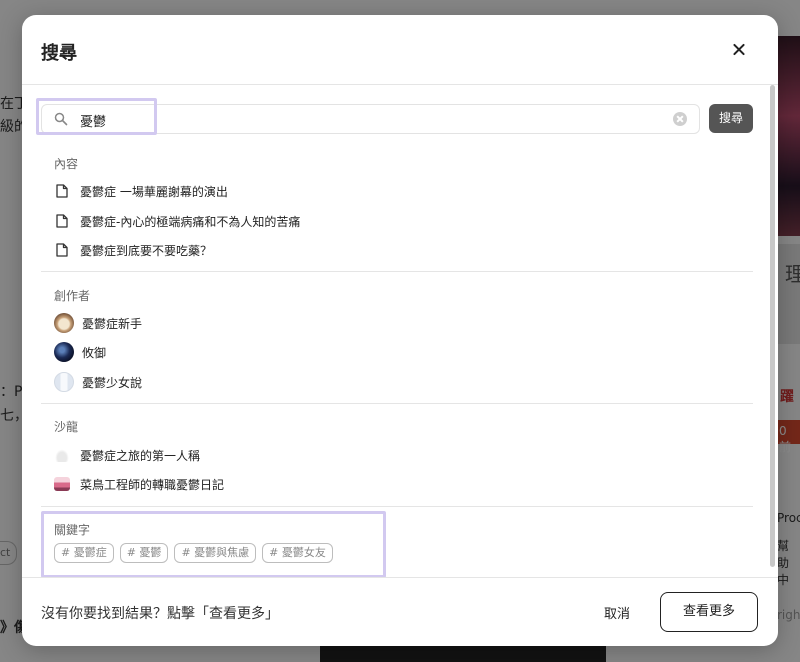  I want to click on section-label-creators: 創作者, so click(72, 296).